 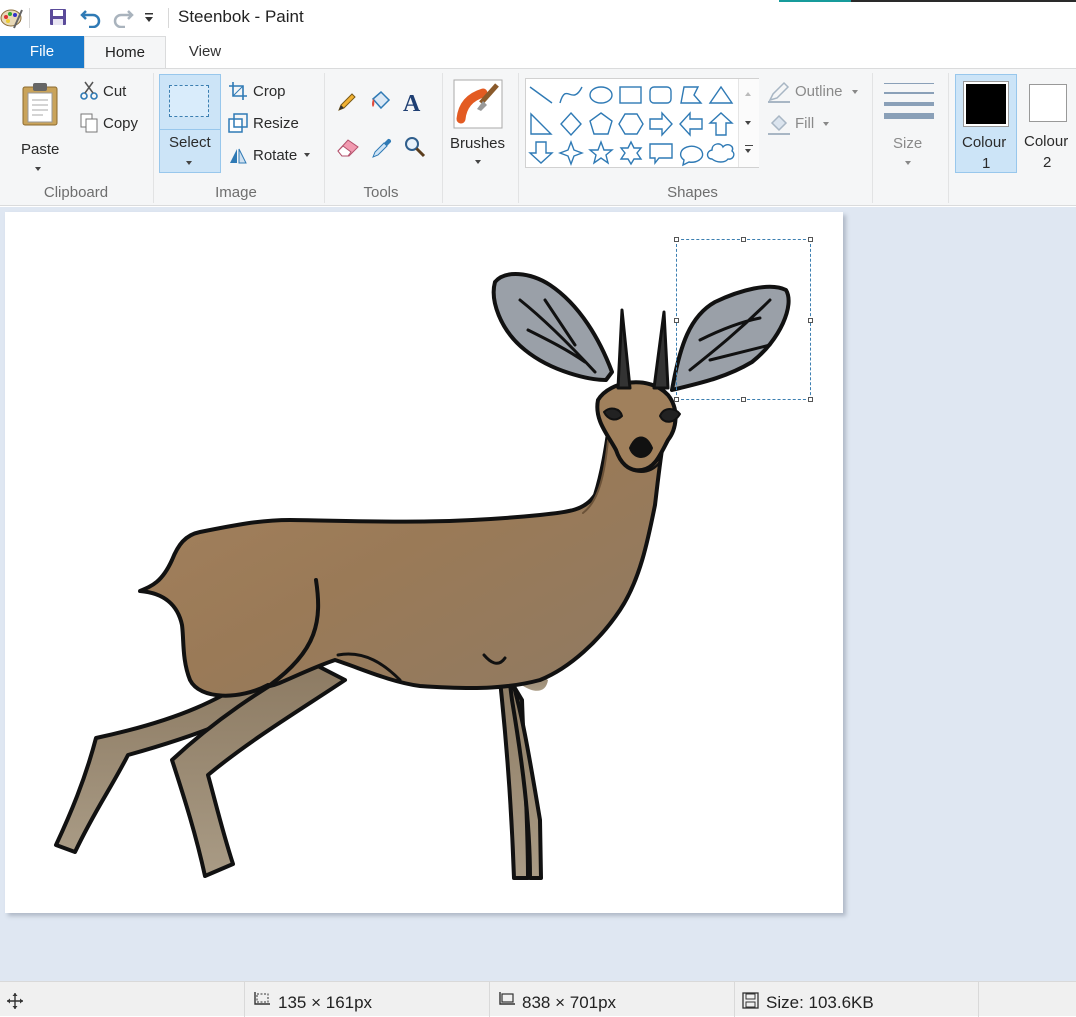 What do you see at coordinates (1048, 103) in the screenshot?
I see `colour-2-swatch` at bounding box center [1048, 103].